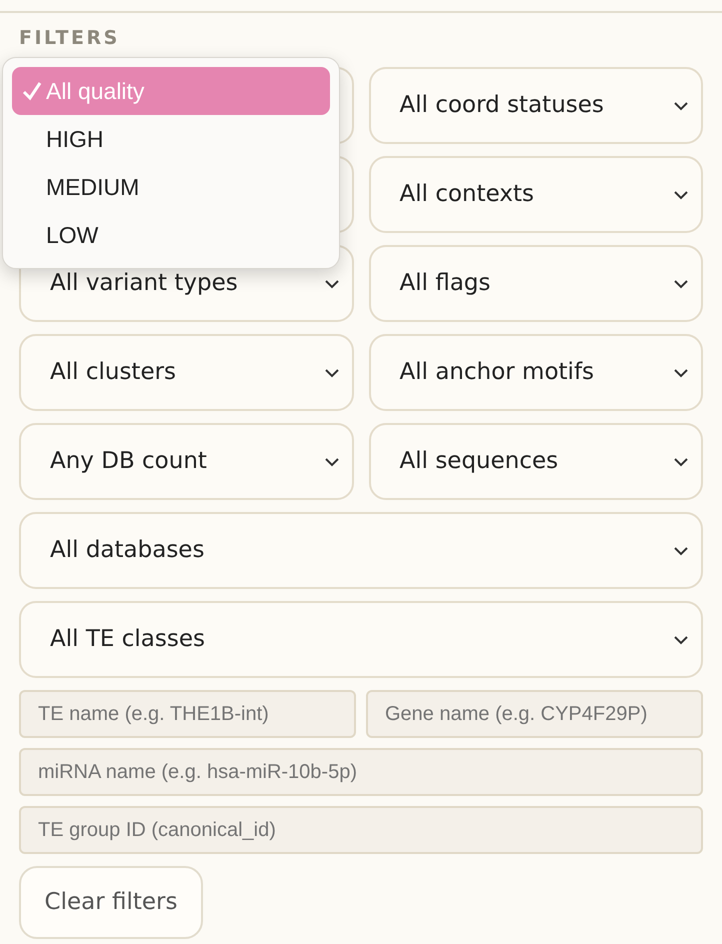 The height and width of the screenshot is (944, 722). I want to click on dropdown-select: All sequences, so click(535, 461).